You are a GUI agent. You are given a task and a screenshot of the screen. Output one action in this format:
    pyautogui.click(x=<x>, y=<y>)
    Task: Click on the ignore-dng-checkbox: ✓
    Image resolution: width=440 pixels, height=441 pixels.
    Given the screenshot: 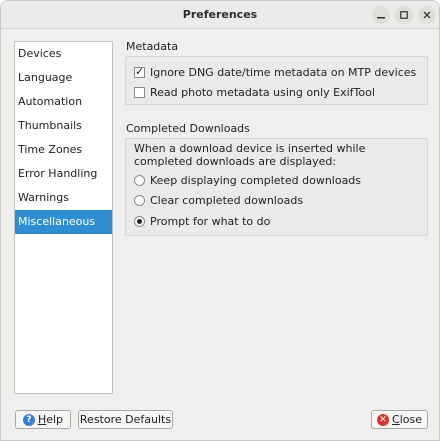 What is the action you would take?
    pyautogui.click(x=139, y=71)
    